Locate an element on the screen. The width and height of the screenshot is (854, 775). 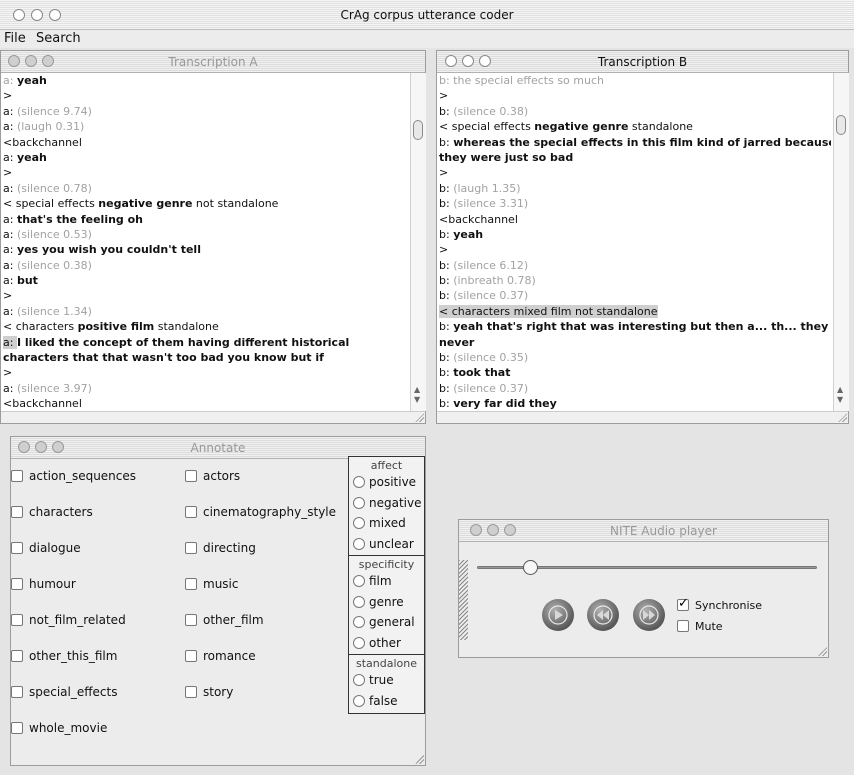
category-music: music is located at coordinates (211, 585).